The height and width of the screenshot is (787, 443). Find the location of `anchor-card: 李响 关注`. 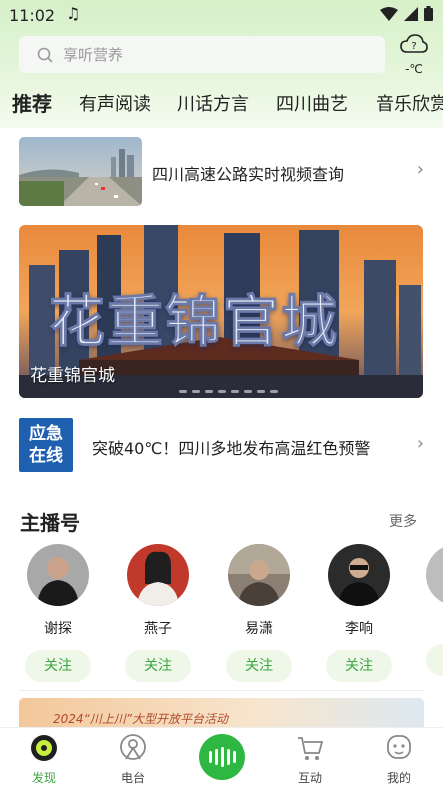

anchor-card: 李响 关注 is located at coordinates (359, 613).